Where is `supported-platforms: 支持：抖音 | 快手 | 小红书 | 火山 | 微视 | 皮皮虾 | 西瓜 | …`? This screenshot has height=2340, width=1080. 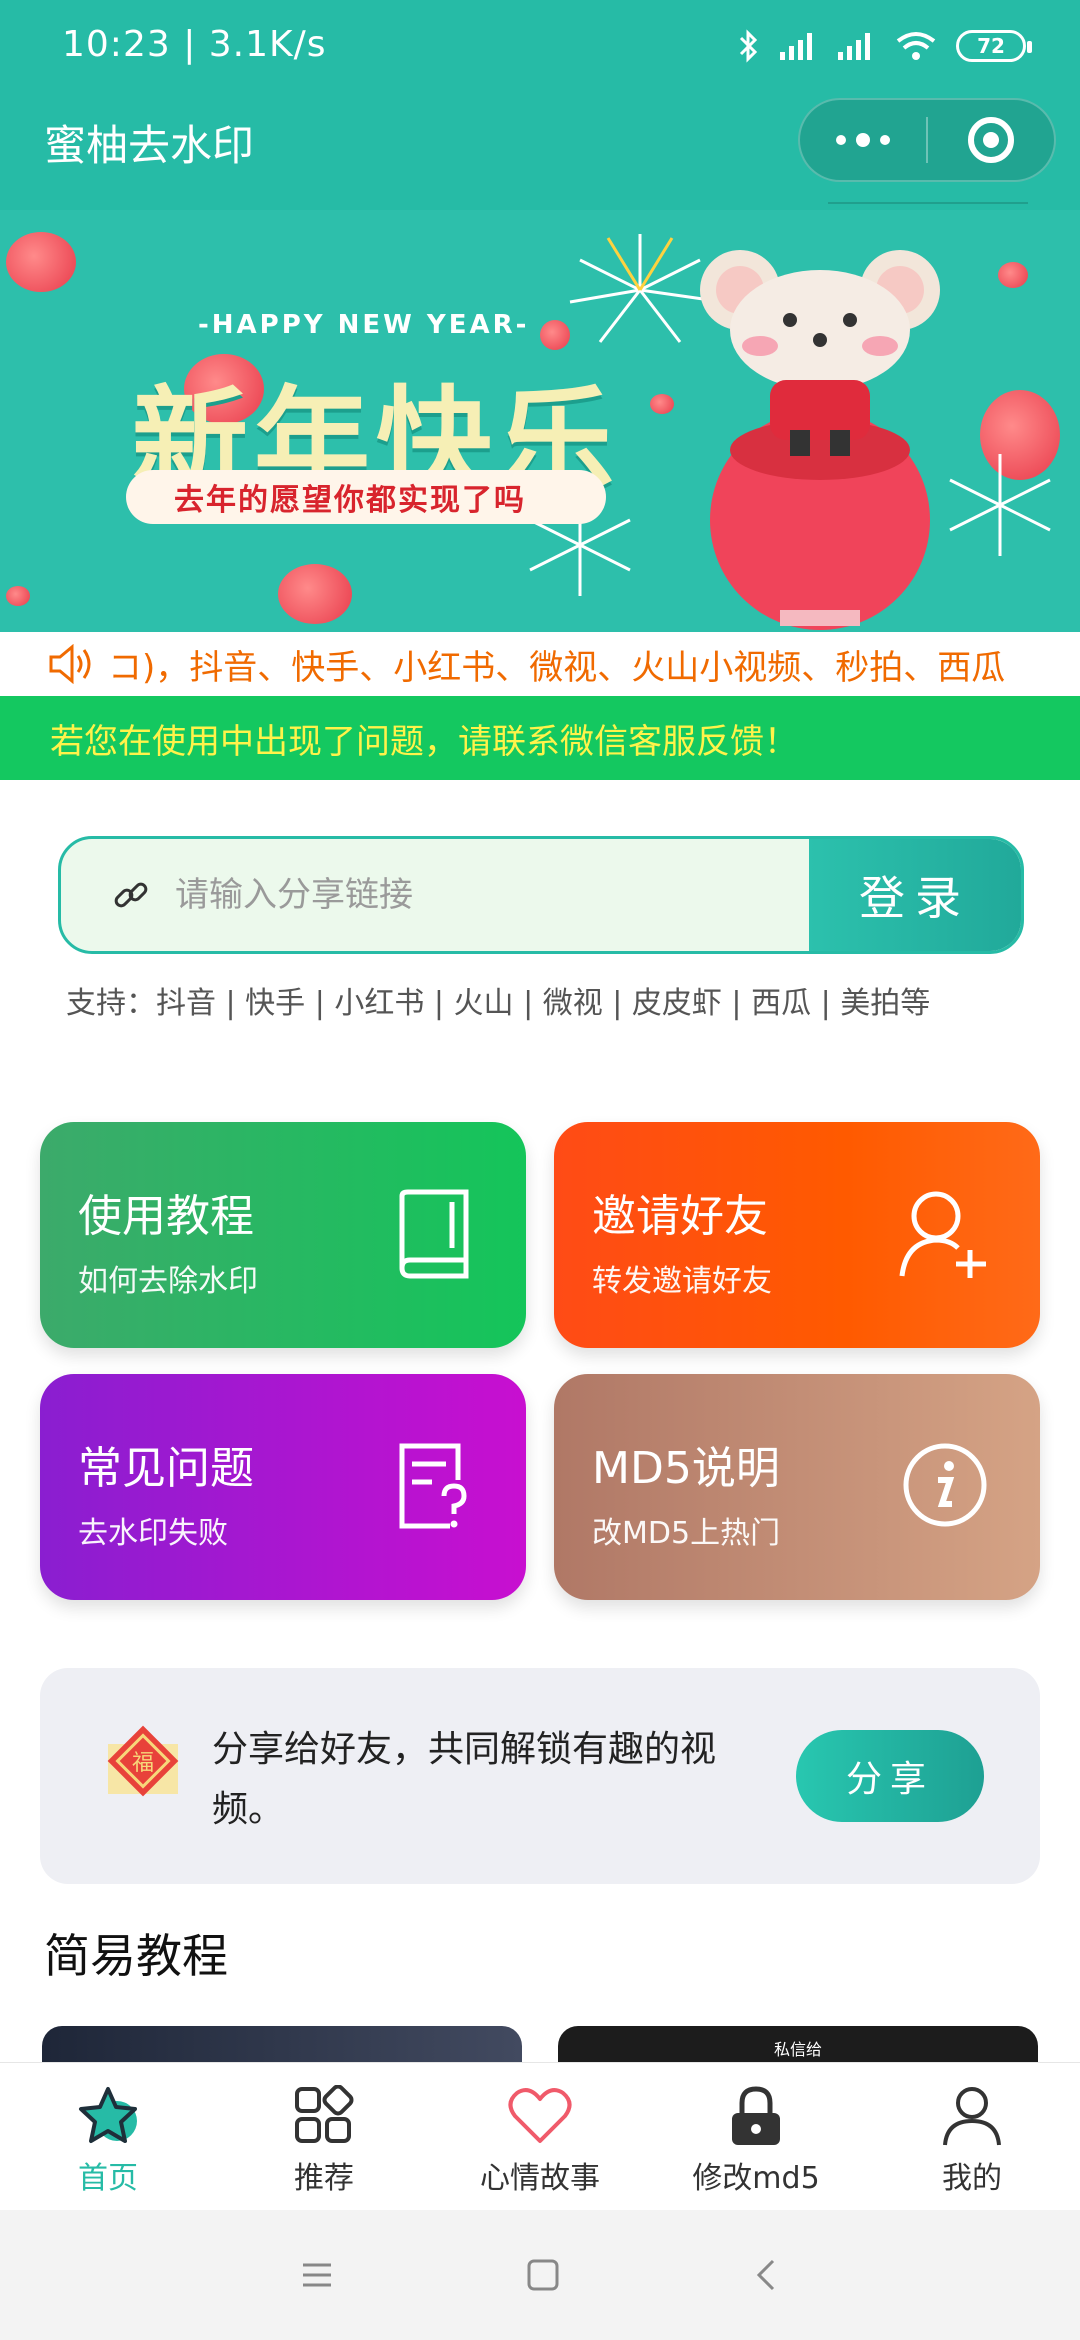 supported-platforms: 支持：抖音 | 快手 | 小红书 | 火山 | 微视 | 皮皮虾 | 西瓜 | … is located at coordinates (498, 1003).